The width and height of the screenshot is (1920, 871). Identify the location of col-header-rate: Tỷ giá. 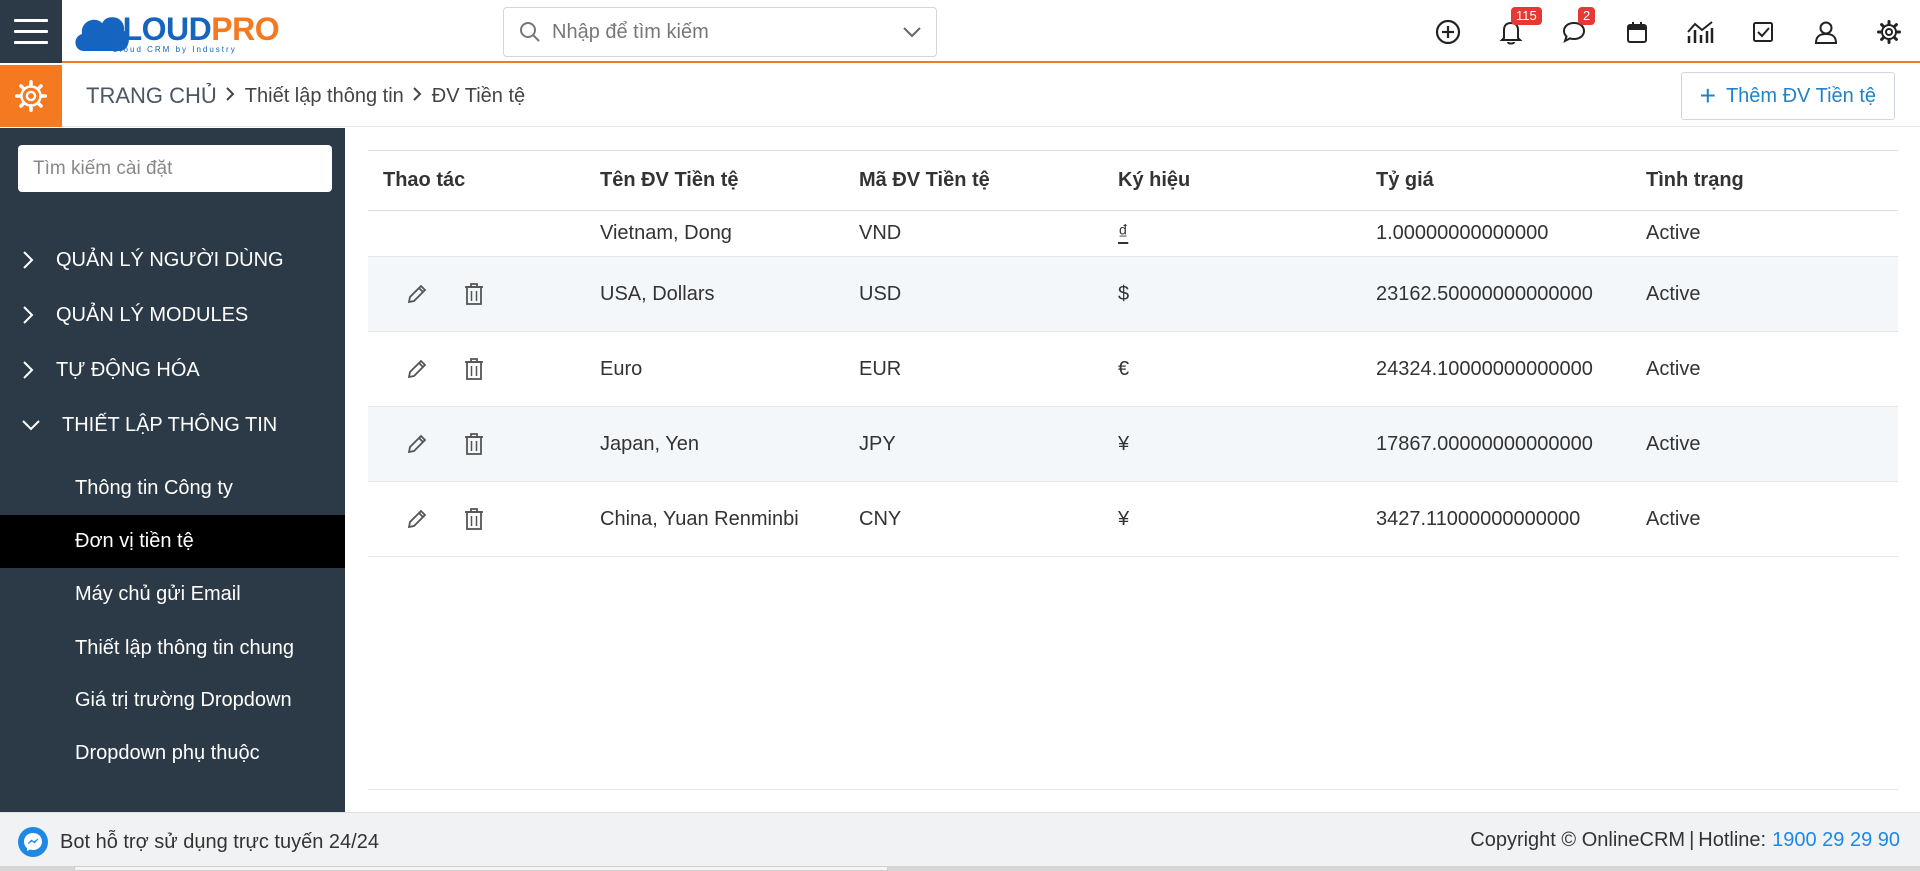
(1496, 180).